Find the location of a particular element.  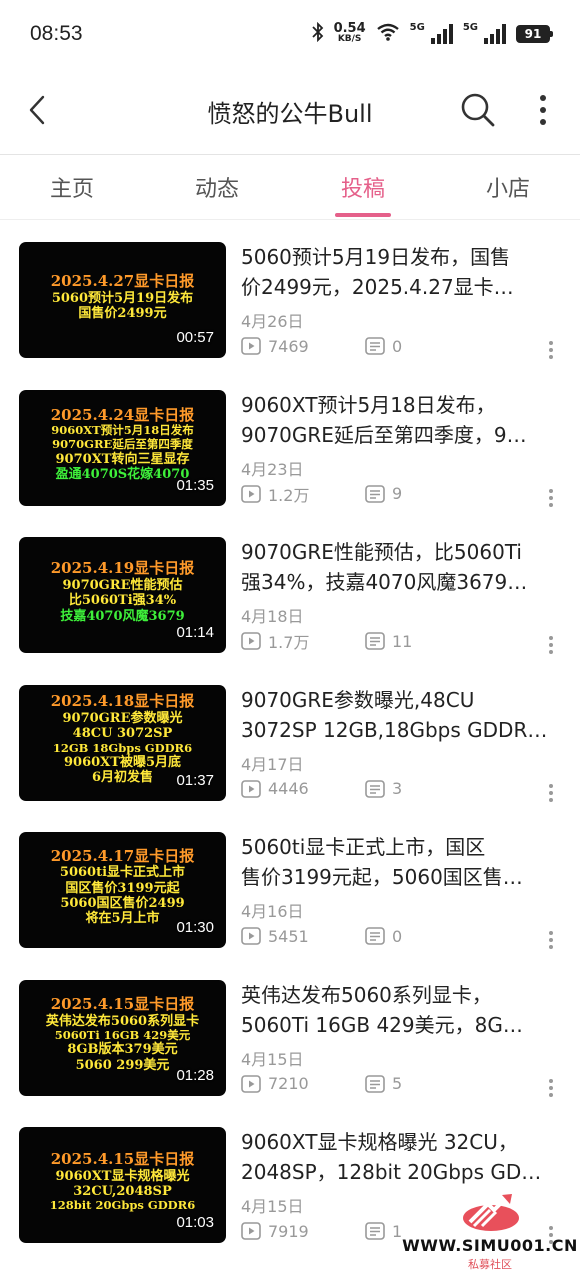

watermark-url: WWW.SIMU001.CN is located at coordinates (490, 1245).